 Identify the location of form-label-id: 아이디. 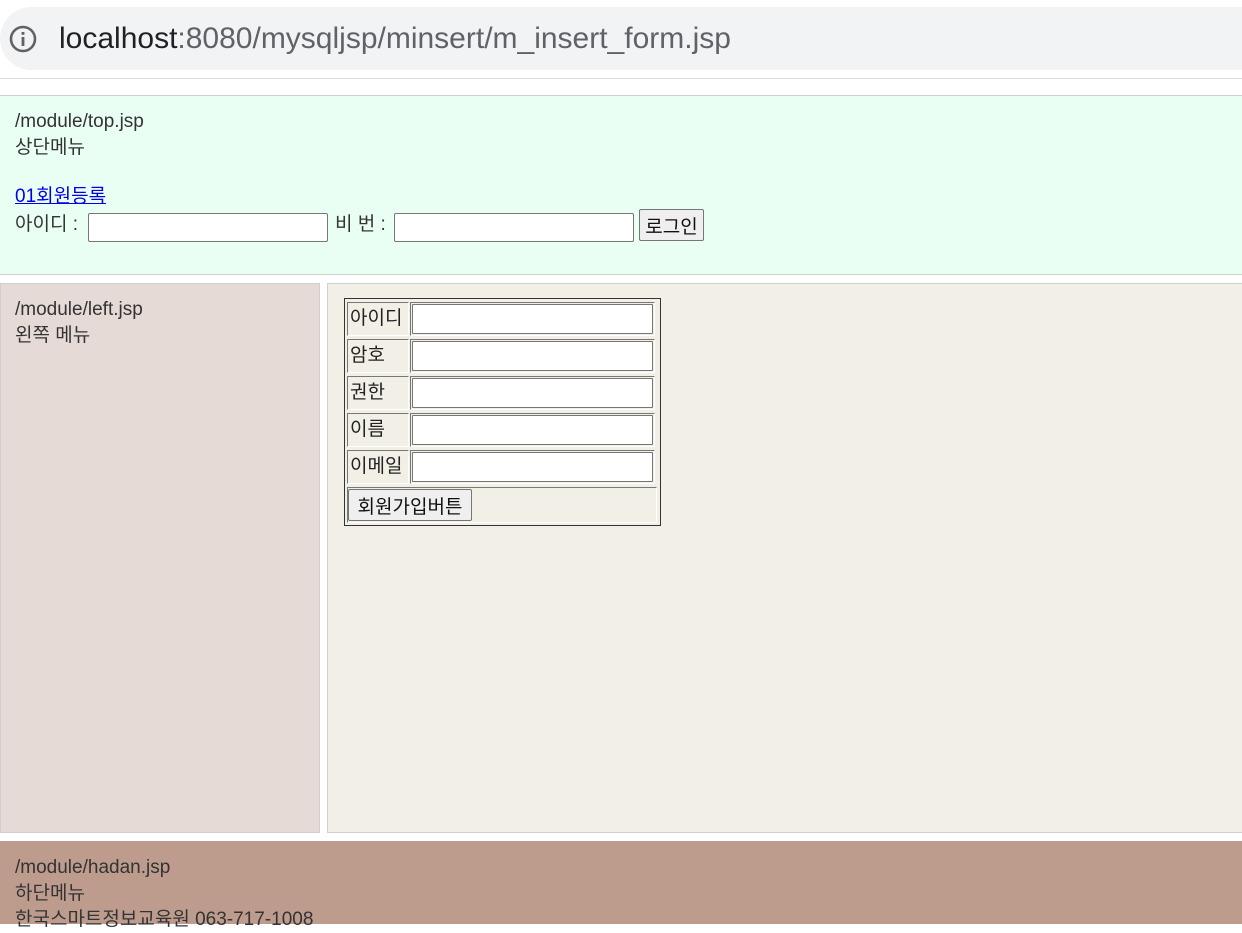
(376, 318).